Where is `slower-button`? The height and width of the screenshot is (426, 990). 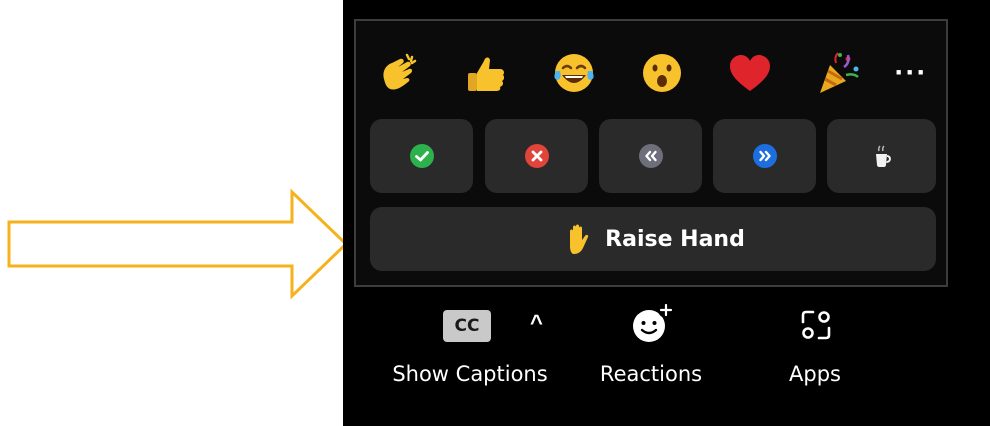 slower-button is located at coordinates (650, 156).